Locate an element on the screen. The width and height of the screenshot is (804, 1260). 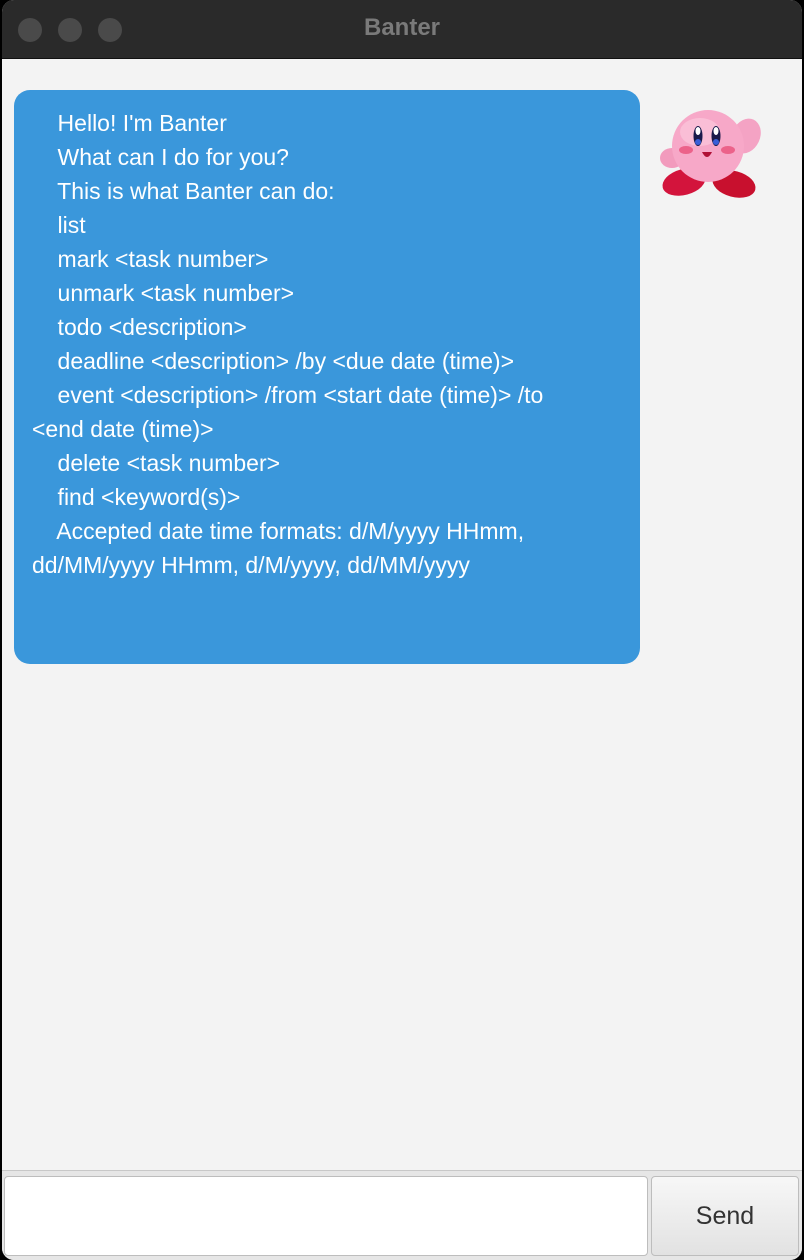
title-bar: Banter is located at coordinates (402, 29).